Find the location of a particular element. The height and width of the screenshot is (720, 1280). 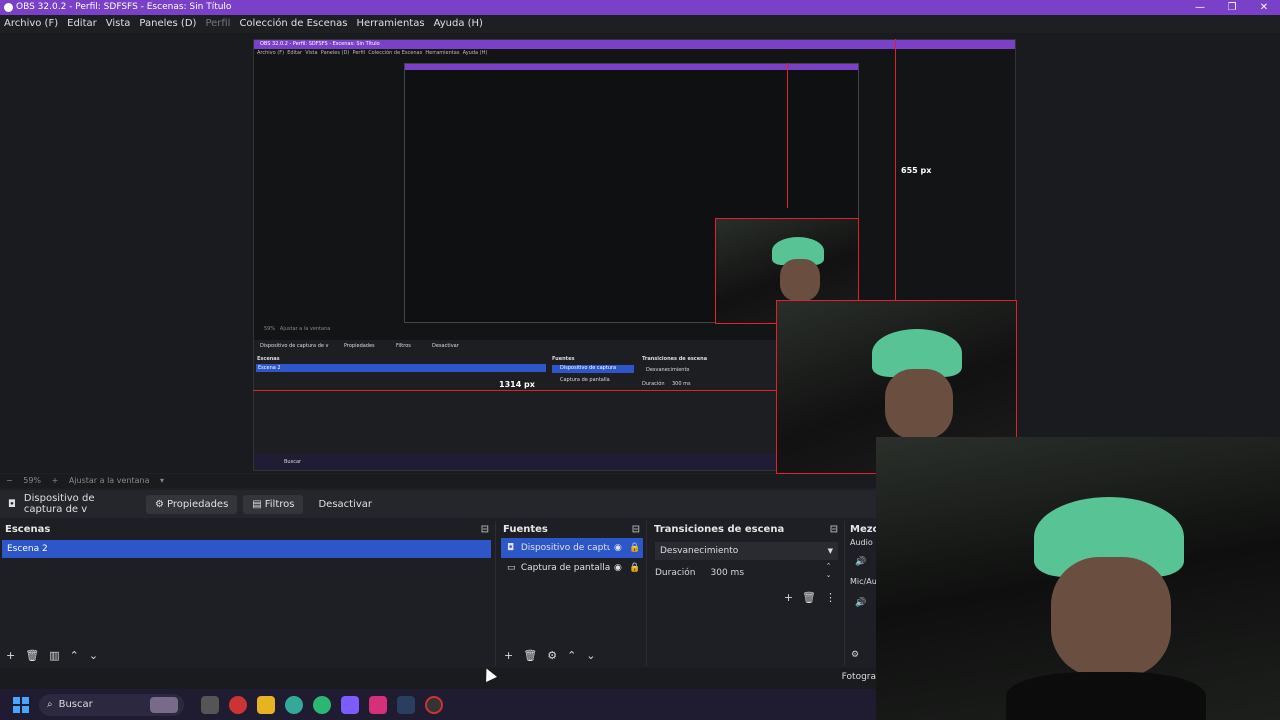

mixer-dock: Mezcl Audio 🔊 Mic/Au 🔊 ⚙ is located at coordinates (861, 593).